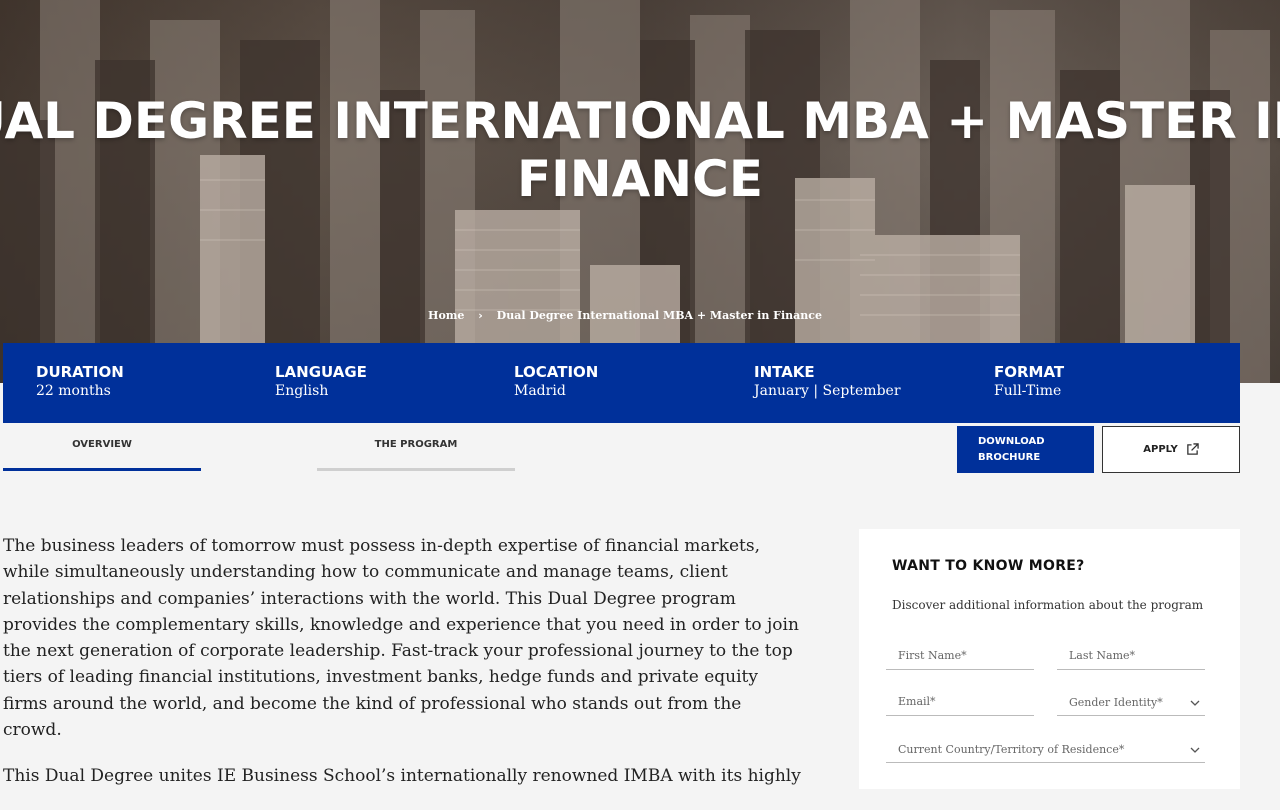  I want to click on info-label: LANGUAGE, so click(321, 372).